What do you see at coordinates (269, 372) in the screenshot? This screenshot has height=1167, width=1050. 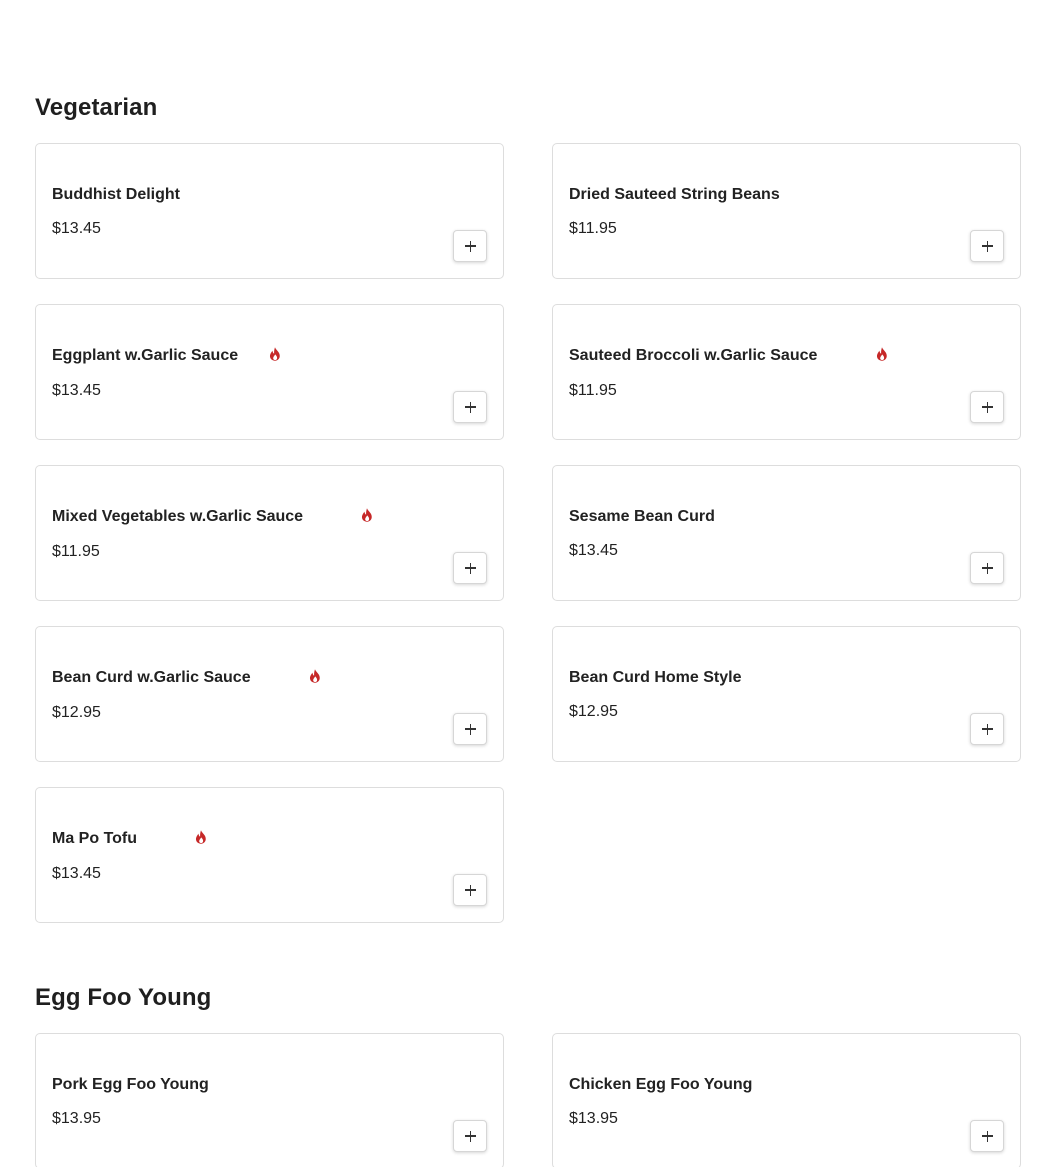 I see `menu-item-card: Eggplant w.Garlic Sauce $13.45` at bounding box center [269, 372].